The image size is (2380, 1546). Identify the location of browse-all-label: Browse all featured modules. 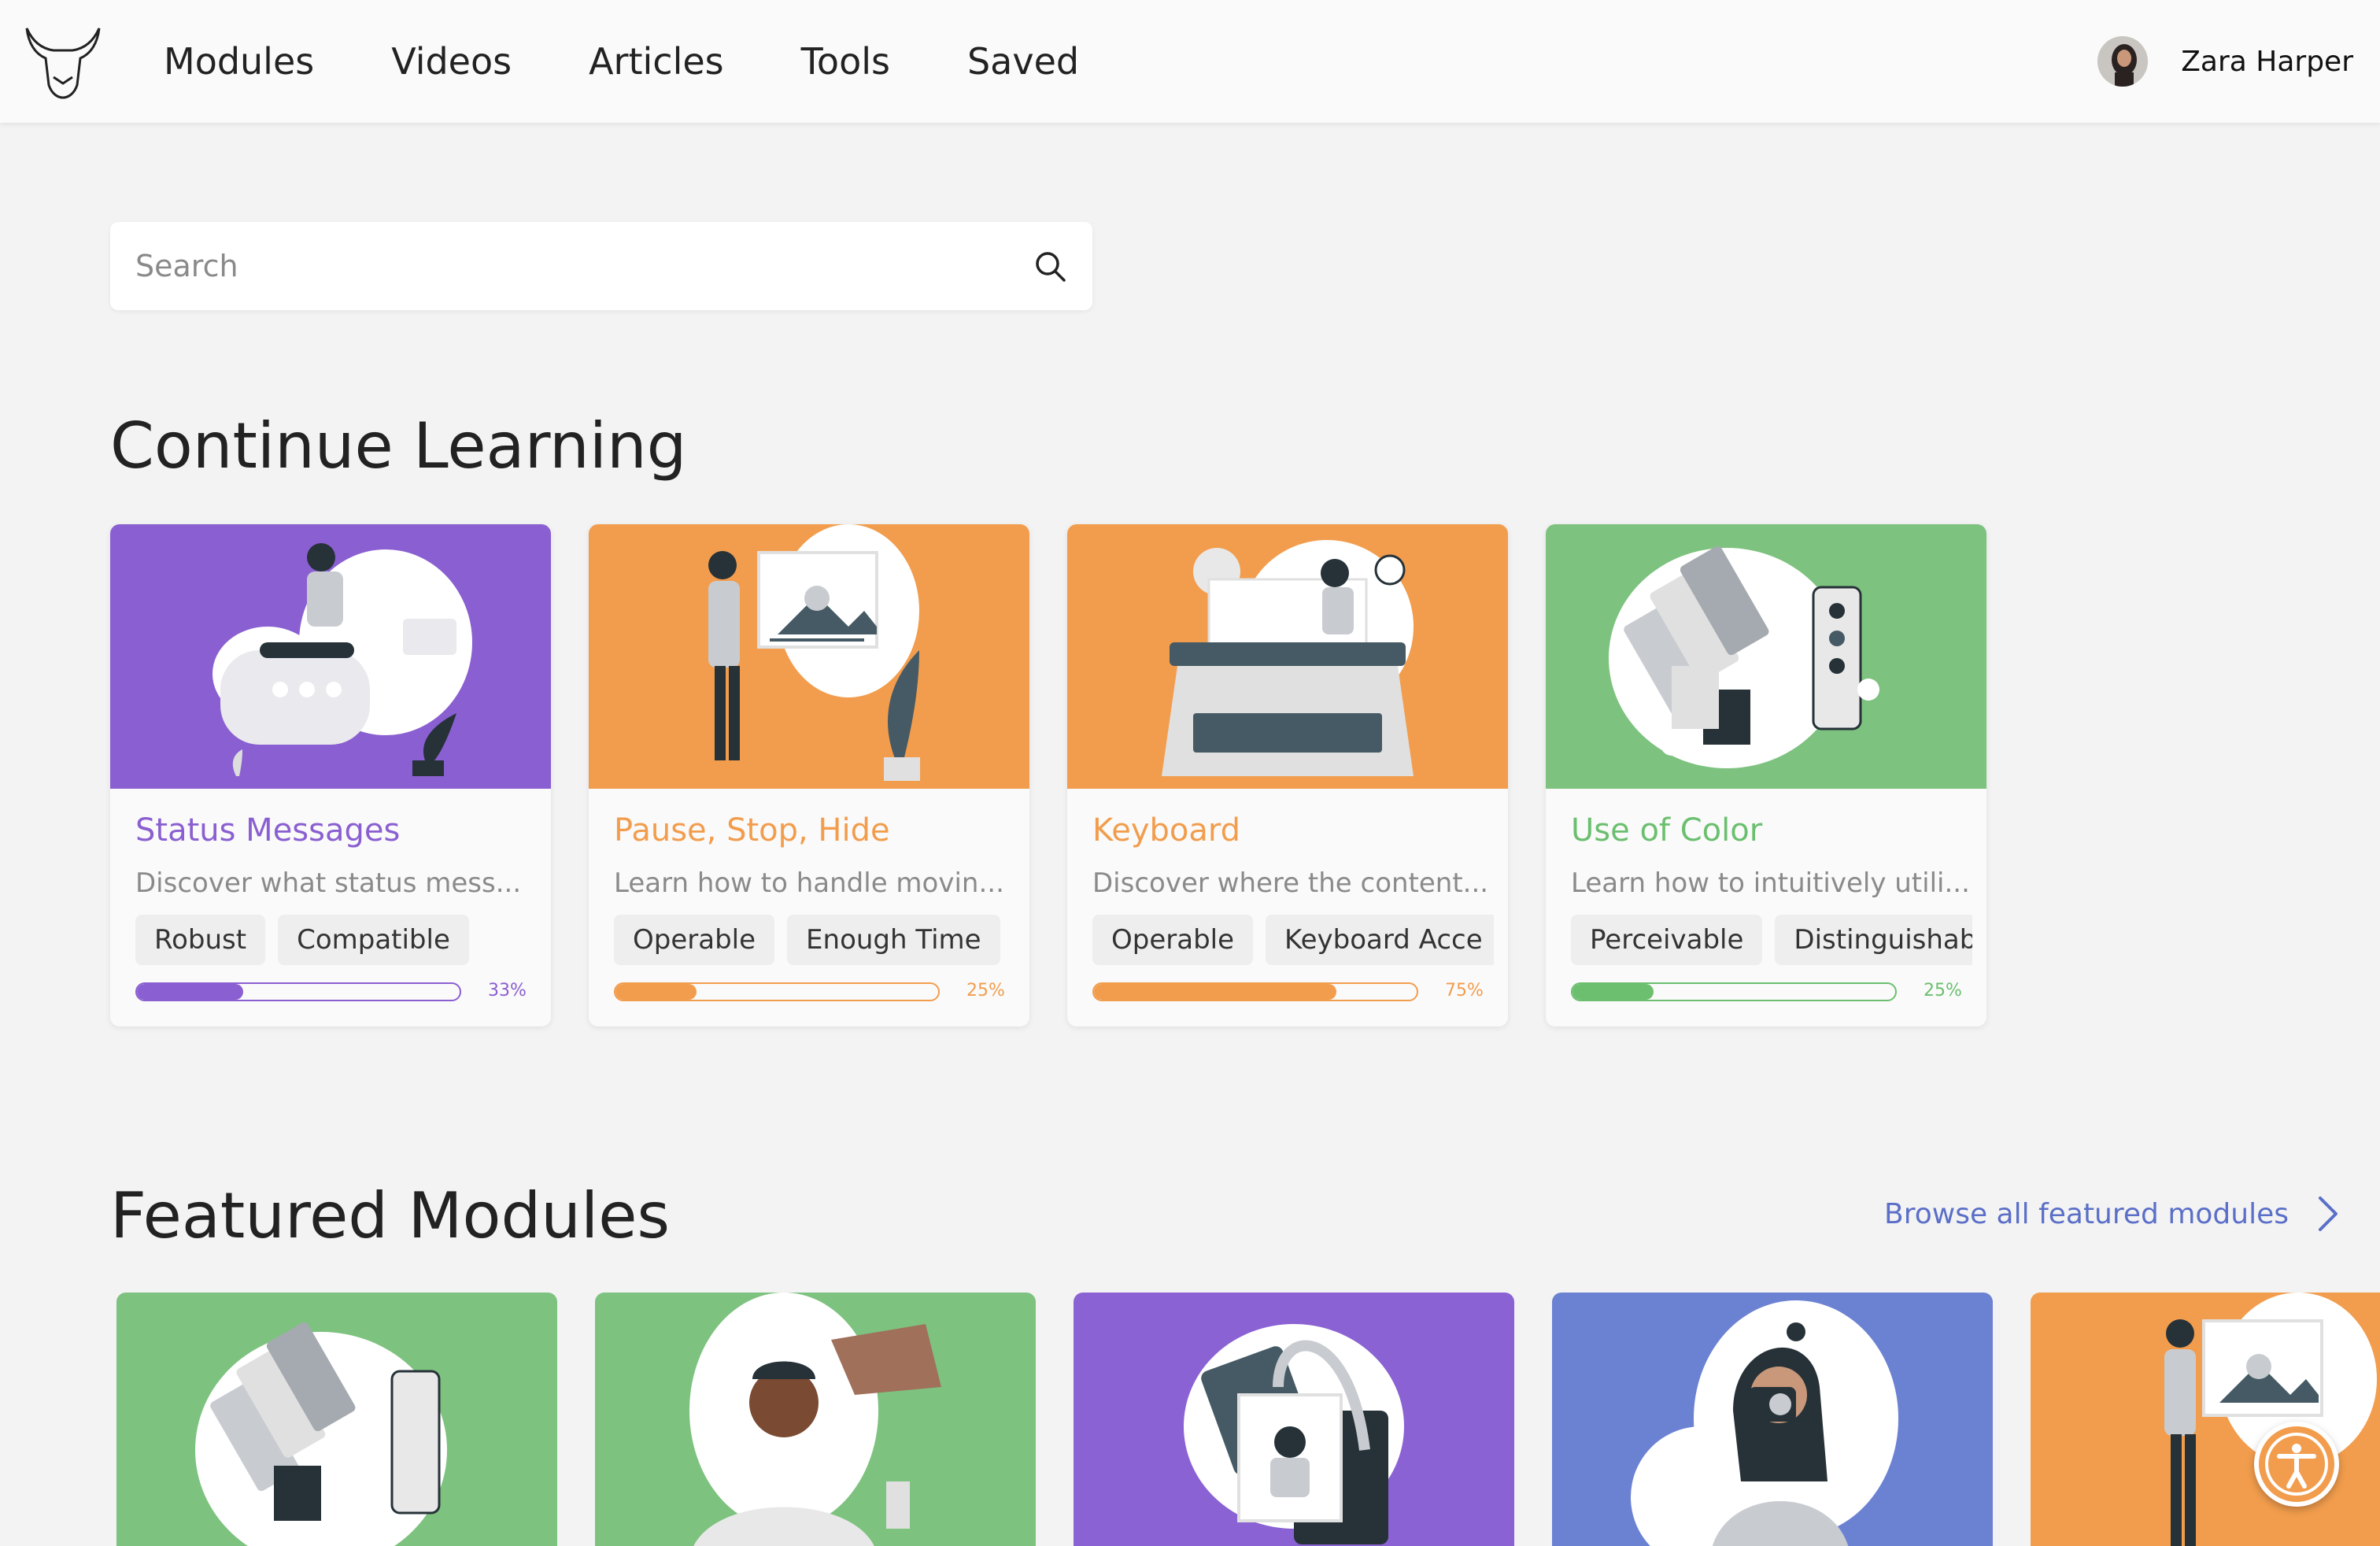
(2086, 1214).